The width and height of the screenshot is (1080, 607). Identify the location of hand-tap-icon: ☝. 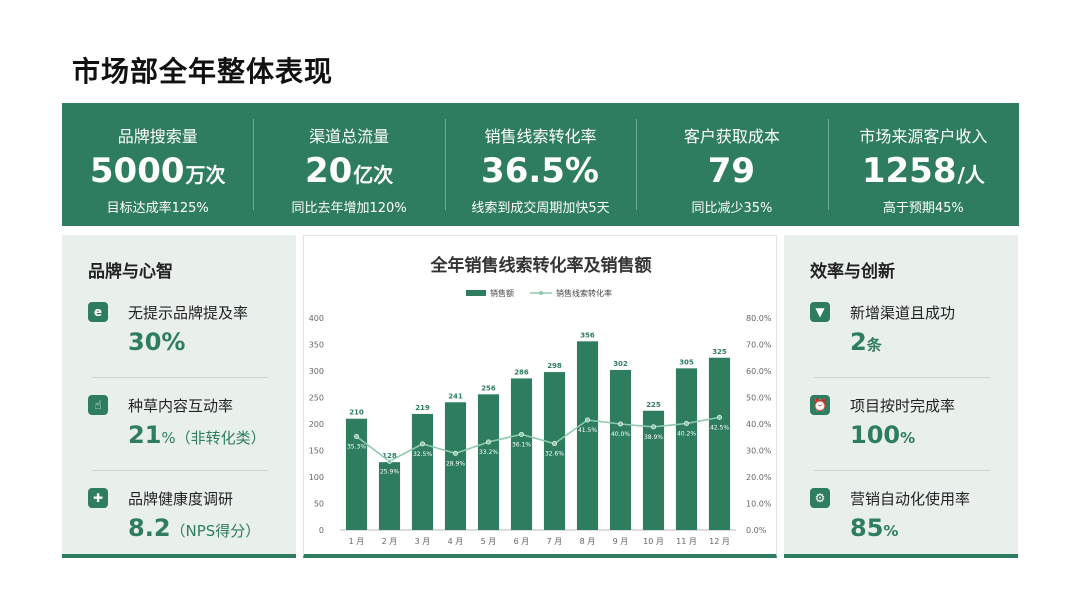
(98, 405).